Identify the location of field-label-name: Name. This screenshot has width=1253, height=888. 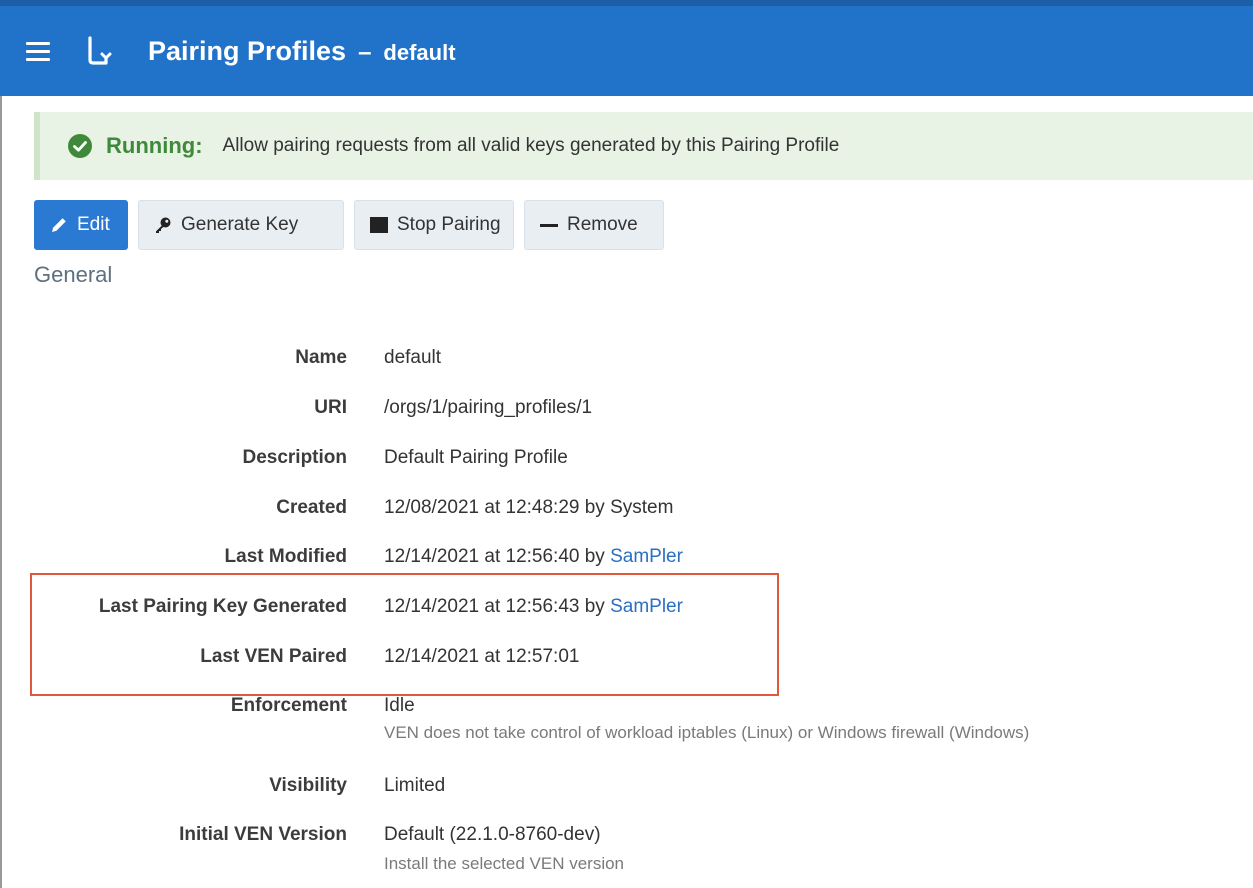
(321, 357).